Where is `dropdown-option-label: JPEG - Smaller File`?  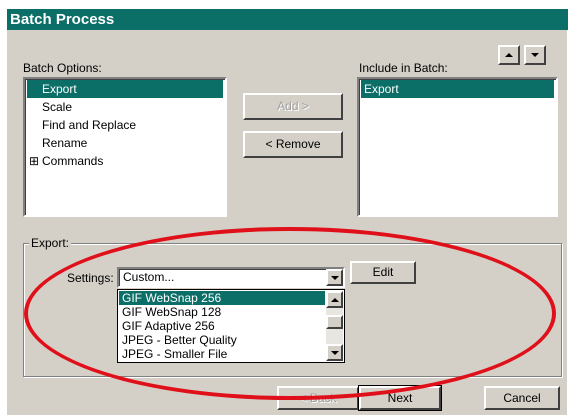 dropdown-option-label: JPEG - Smaller File is located at coordinates (175, 354).